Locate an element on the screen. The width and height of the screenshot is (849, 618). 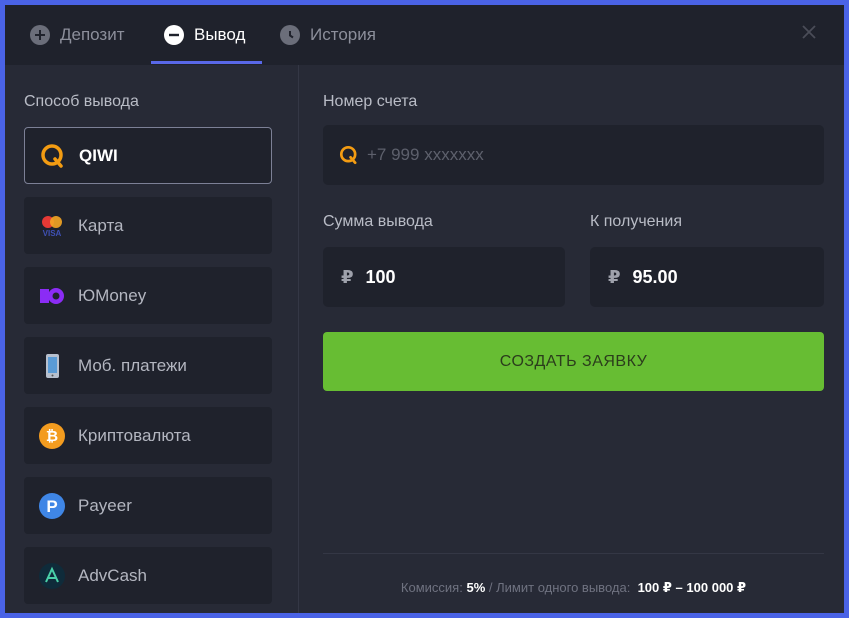
tab-history: История is located at coordinates (328, 35).